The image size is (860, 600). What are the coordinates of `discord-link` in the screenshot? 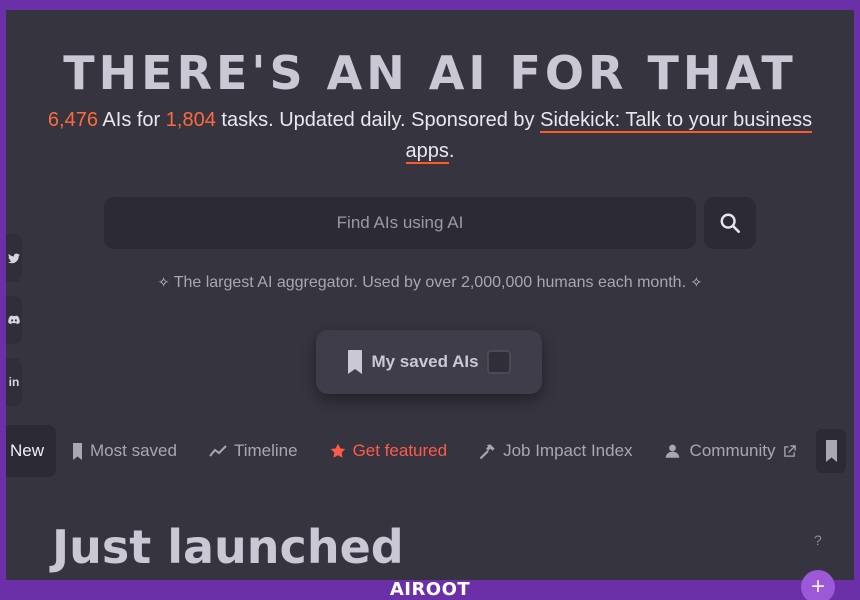 It's located at (14, 320).